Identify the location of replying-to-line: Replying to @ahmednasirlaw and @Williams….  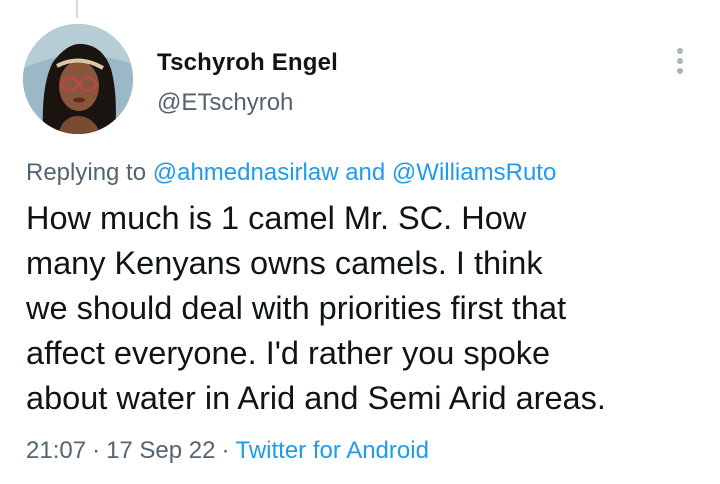
(291, 173).